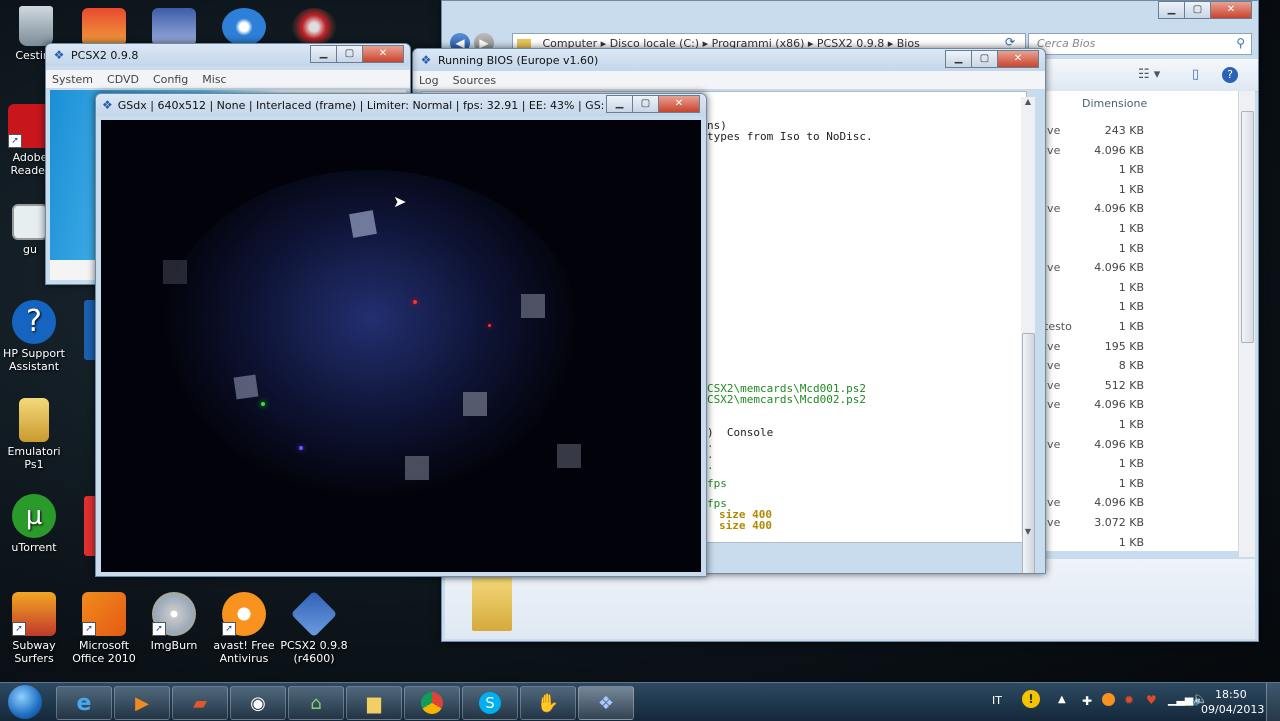 The image size is (1280, 721). Describe the element at coordinates (1058, 326) in the screenshot. I see `file-type: testo` at that location.